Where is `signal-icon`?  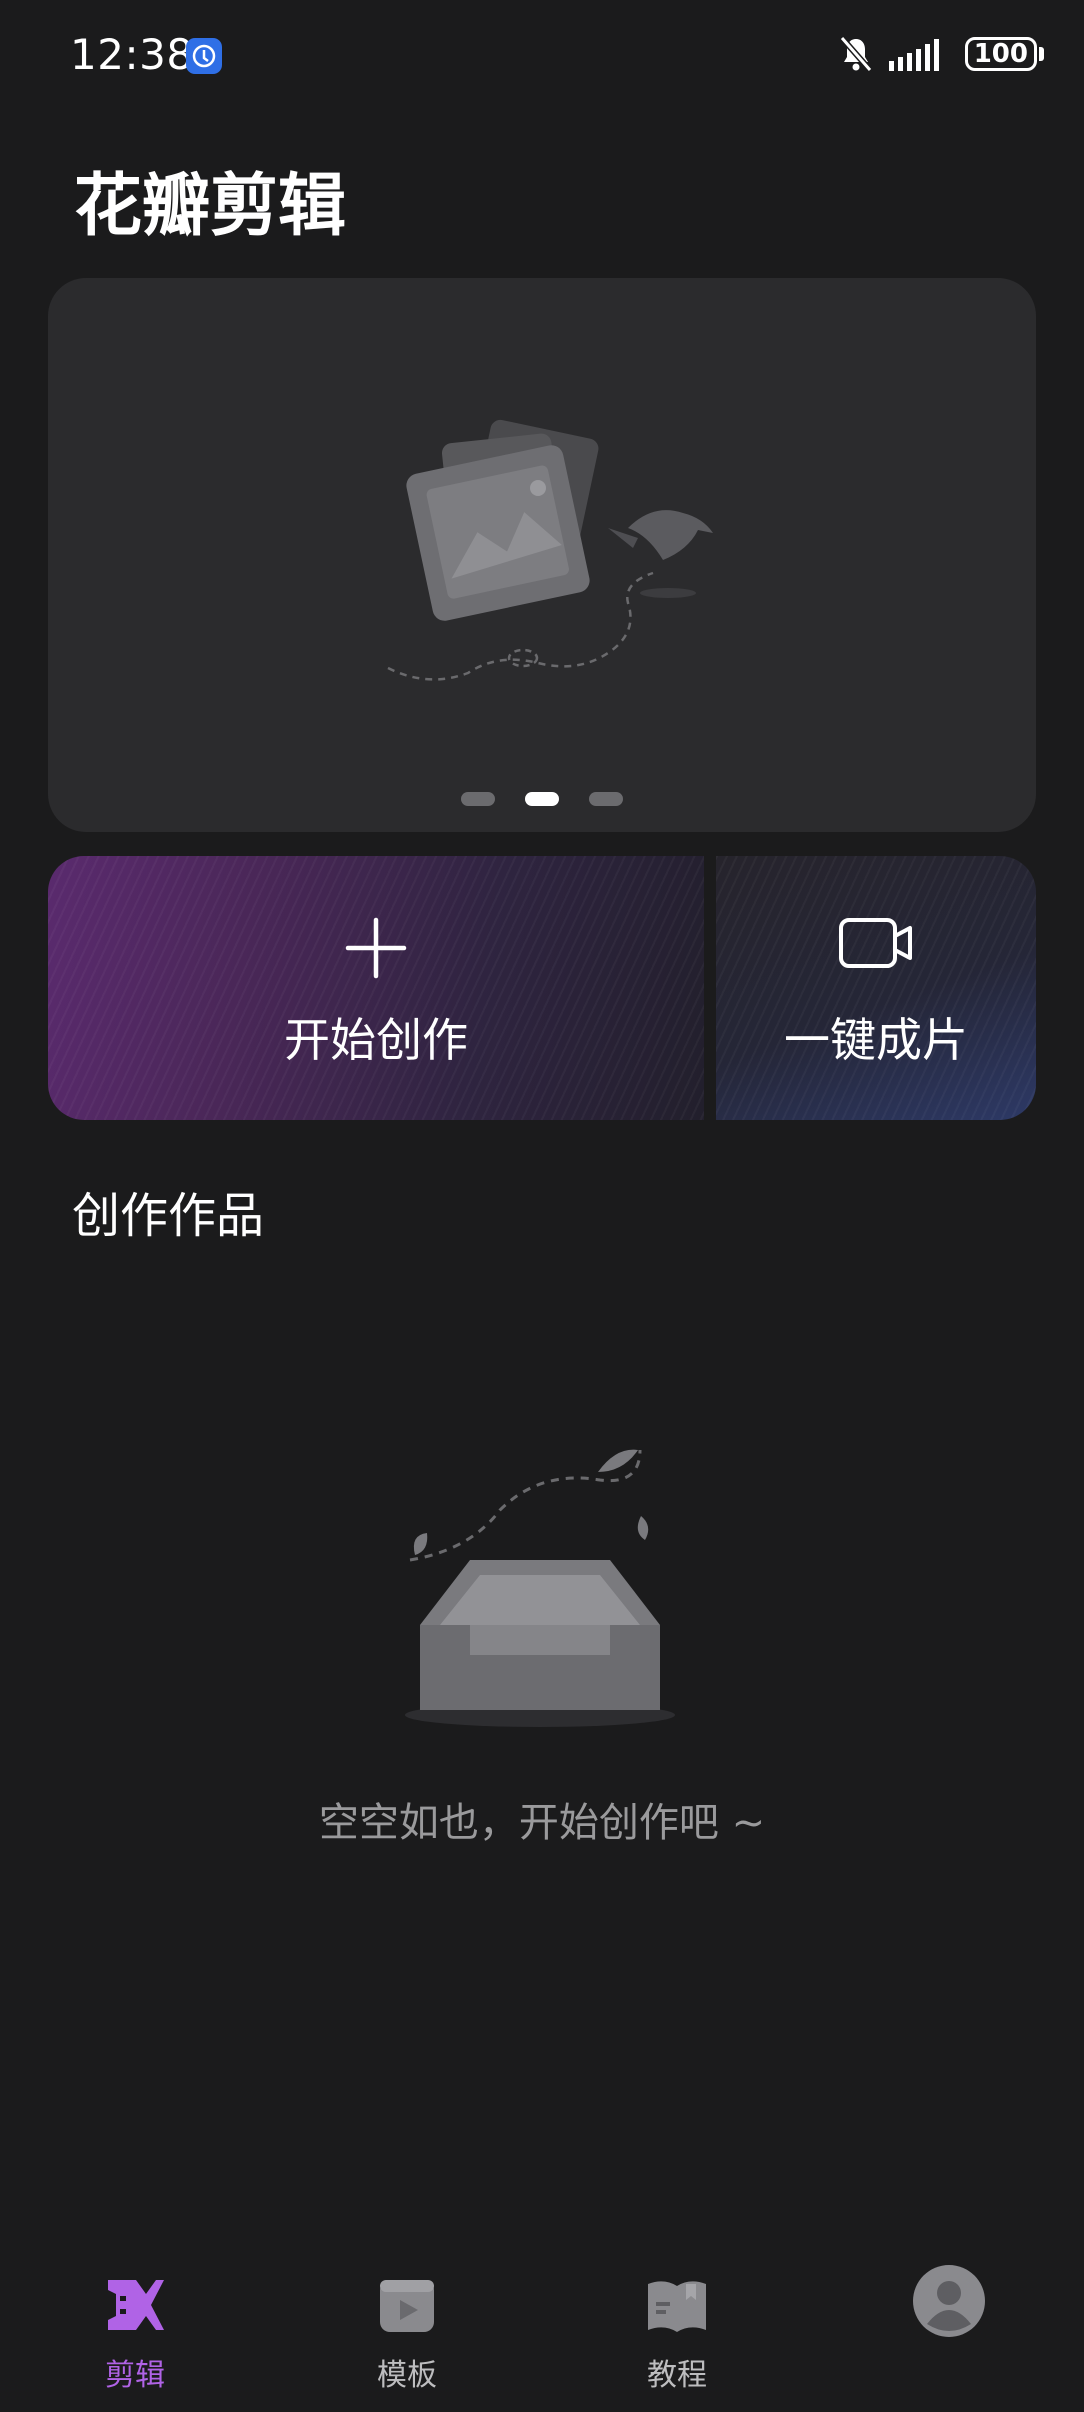 signal-icon is located at coordinates (913, 55).